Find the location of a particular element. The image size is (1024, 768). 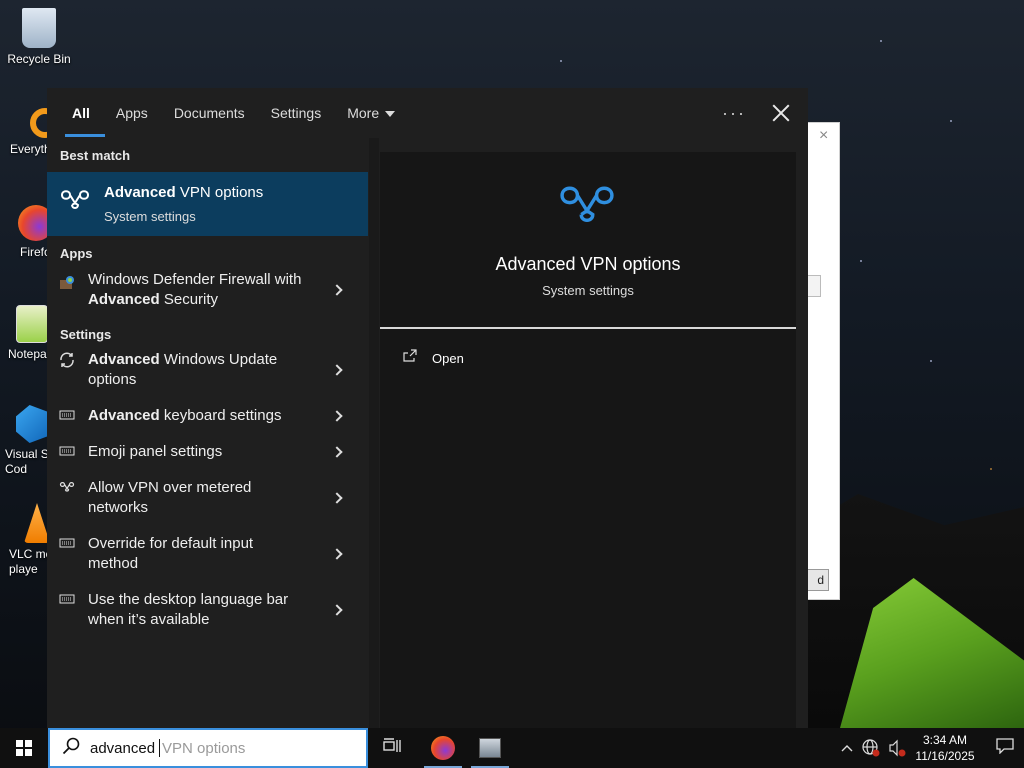

network-globe-icon is located at coordinates (871, 748).